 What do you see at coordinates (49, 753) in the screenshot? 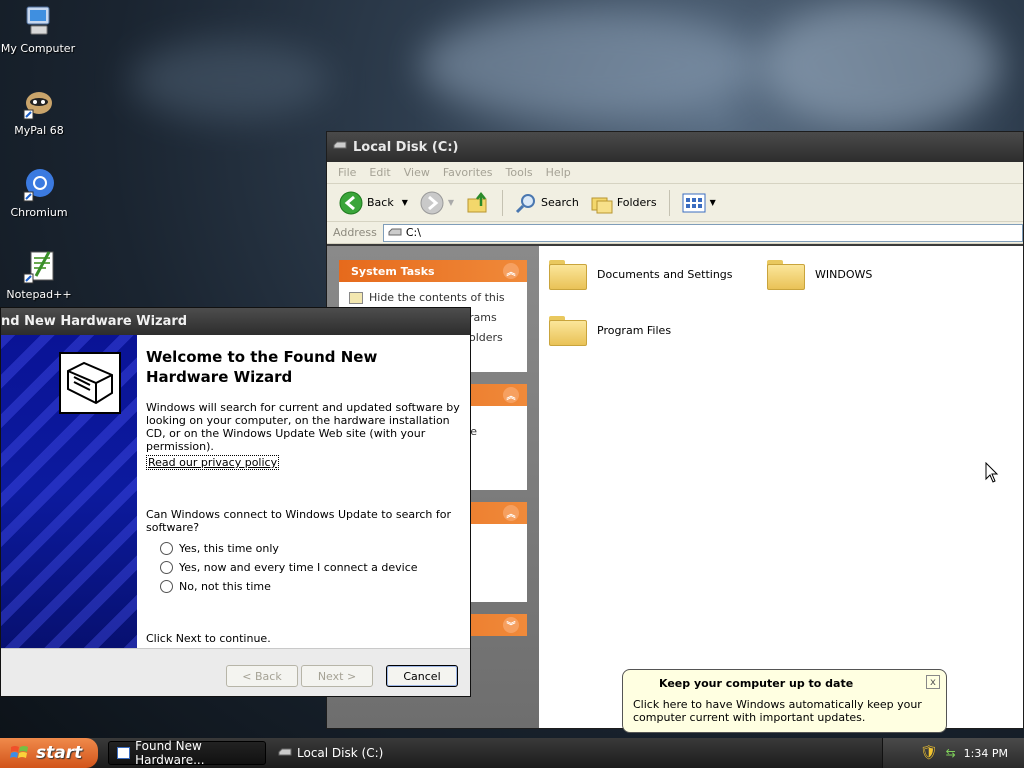
I see `start-button: start` at bounding box center [49, 753].